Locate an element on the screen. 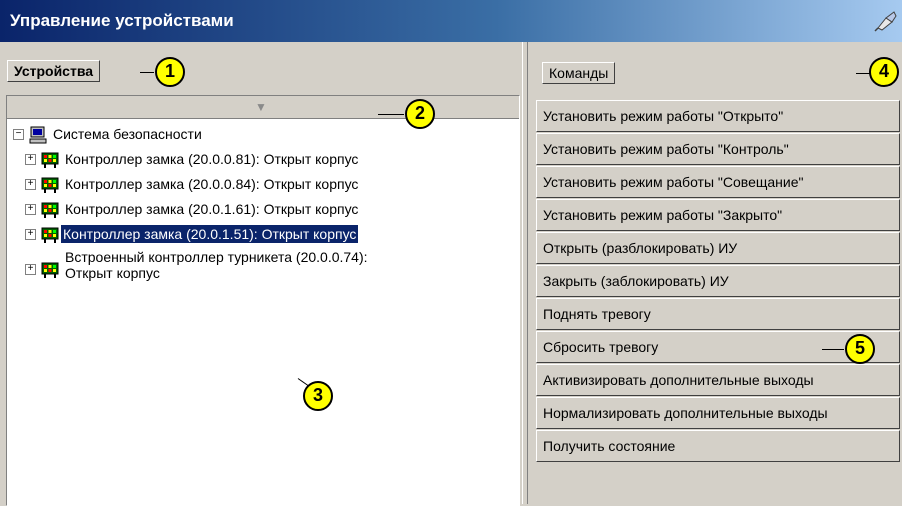 The width and height of the screenshot is (902, 506). command-button: Активизировать дополнительные выходы is located at coordinates (718, 380).